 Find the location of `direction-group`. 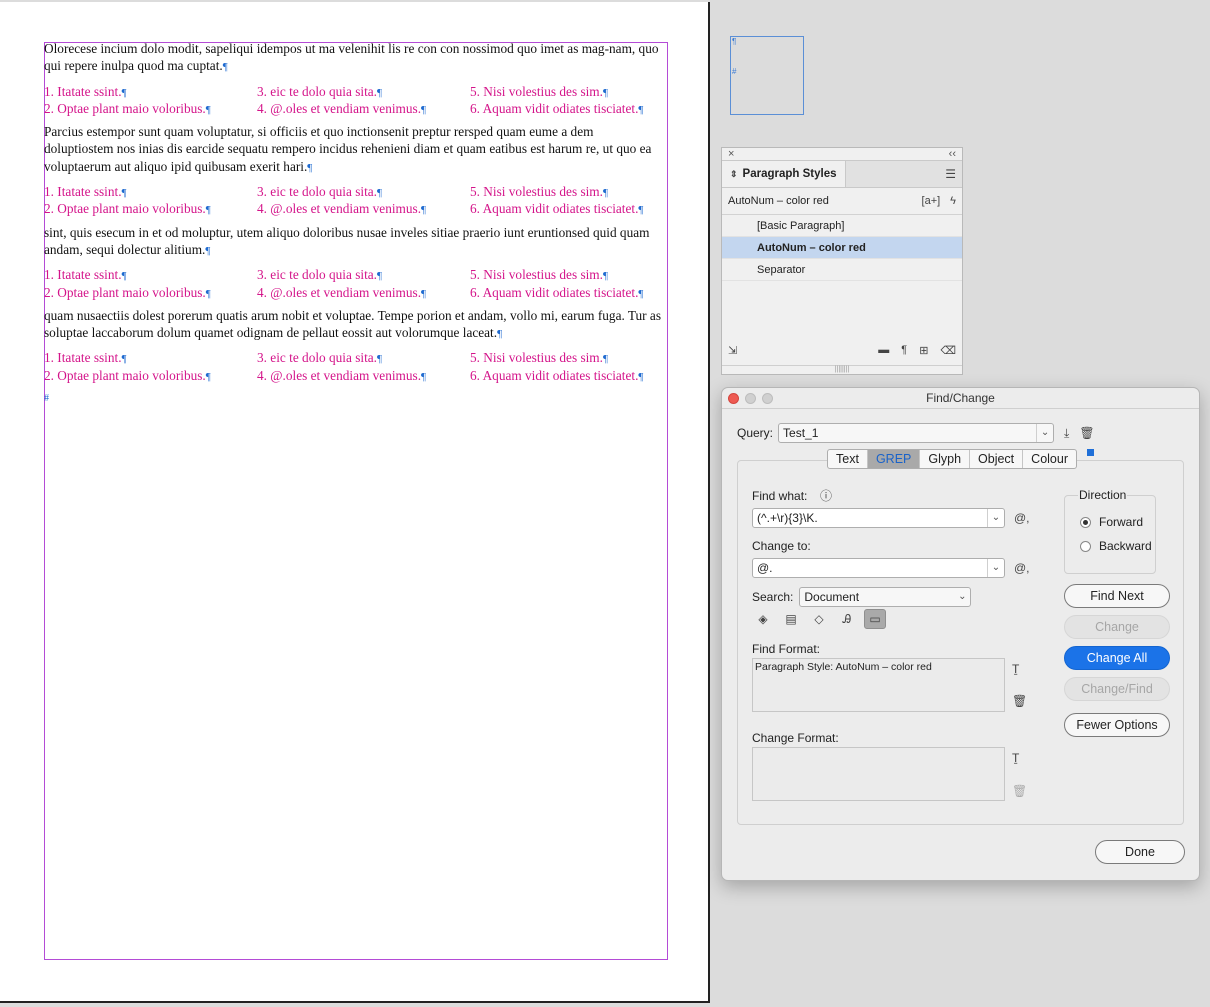

direction-group is located at coordinates (1110, 534).